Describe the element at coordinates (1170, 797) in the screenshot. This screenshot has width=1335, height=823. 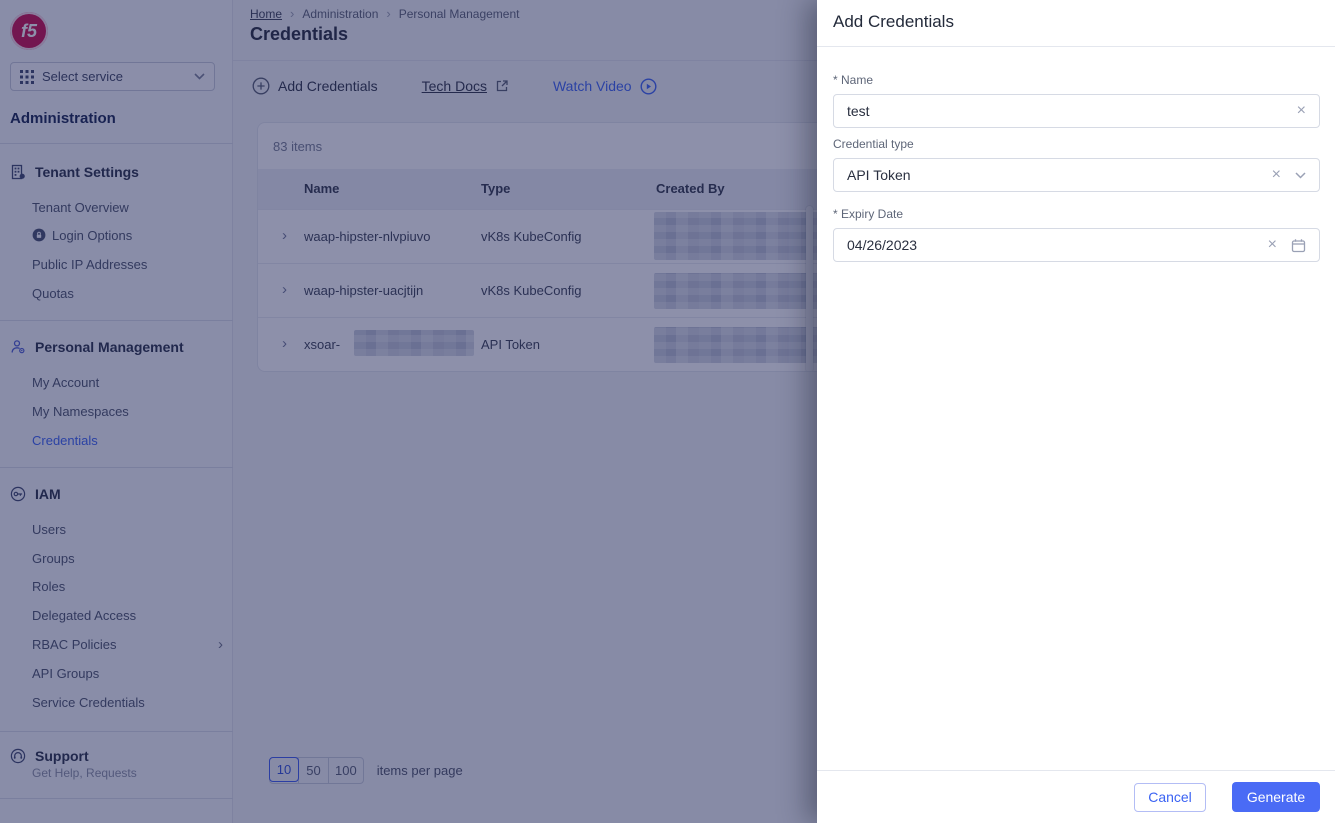
I see `cancel-button: Cancel` at that location.